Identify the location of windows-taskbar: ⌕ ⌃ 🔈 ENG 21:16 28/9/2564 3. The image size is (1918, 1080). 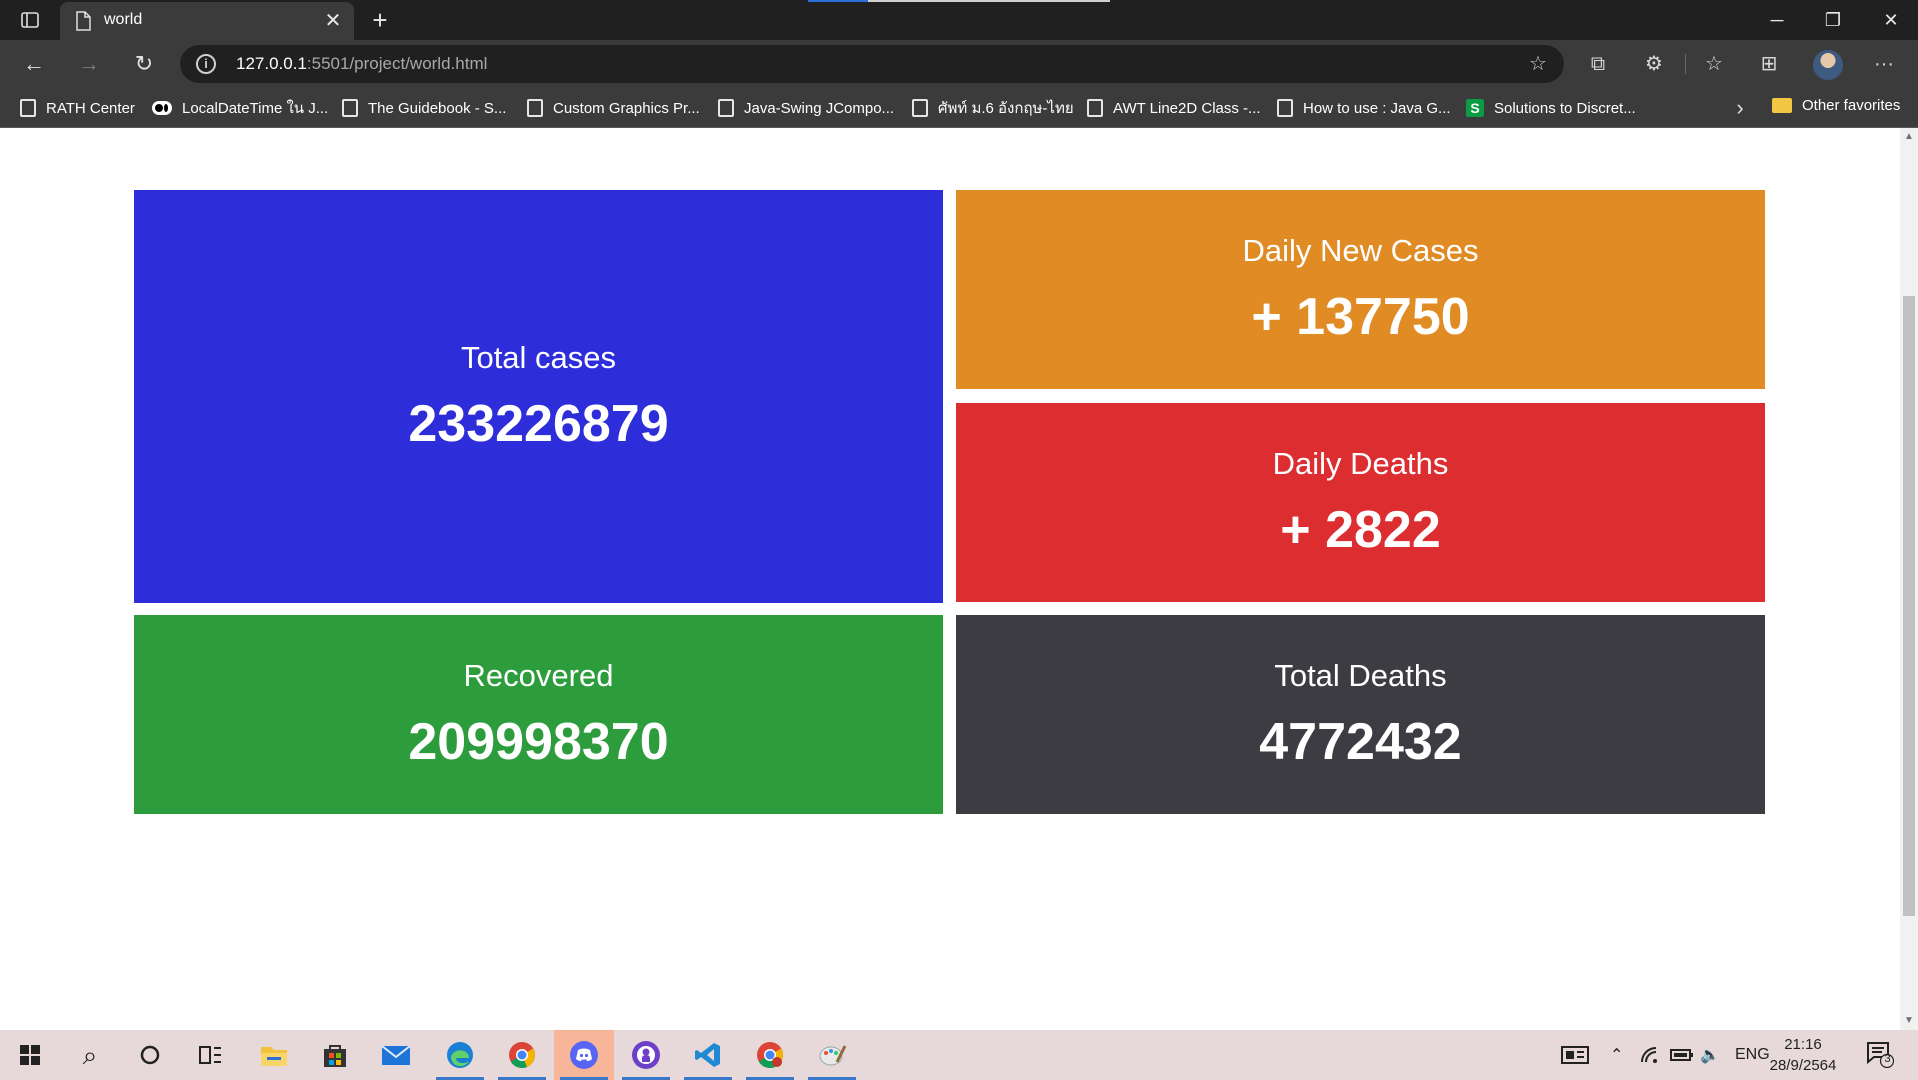
(959, 1055).